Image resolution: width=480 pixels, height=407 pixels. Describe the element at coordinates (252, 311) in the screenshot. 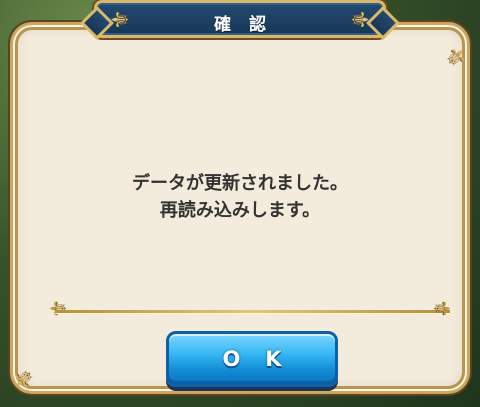

I see `divider` at that location.